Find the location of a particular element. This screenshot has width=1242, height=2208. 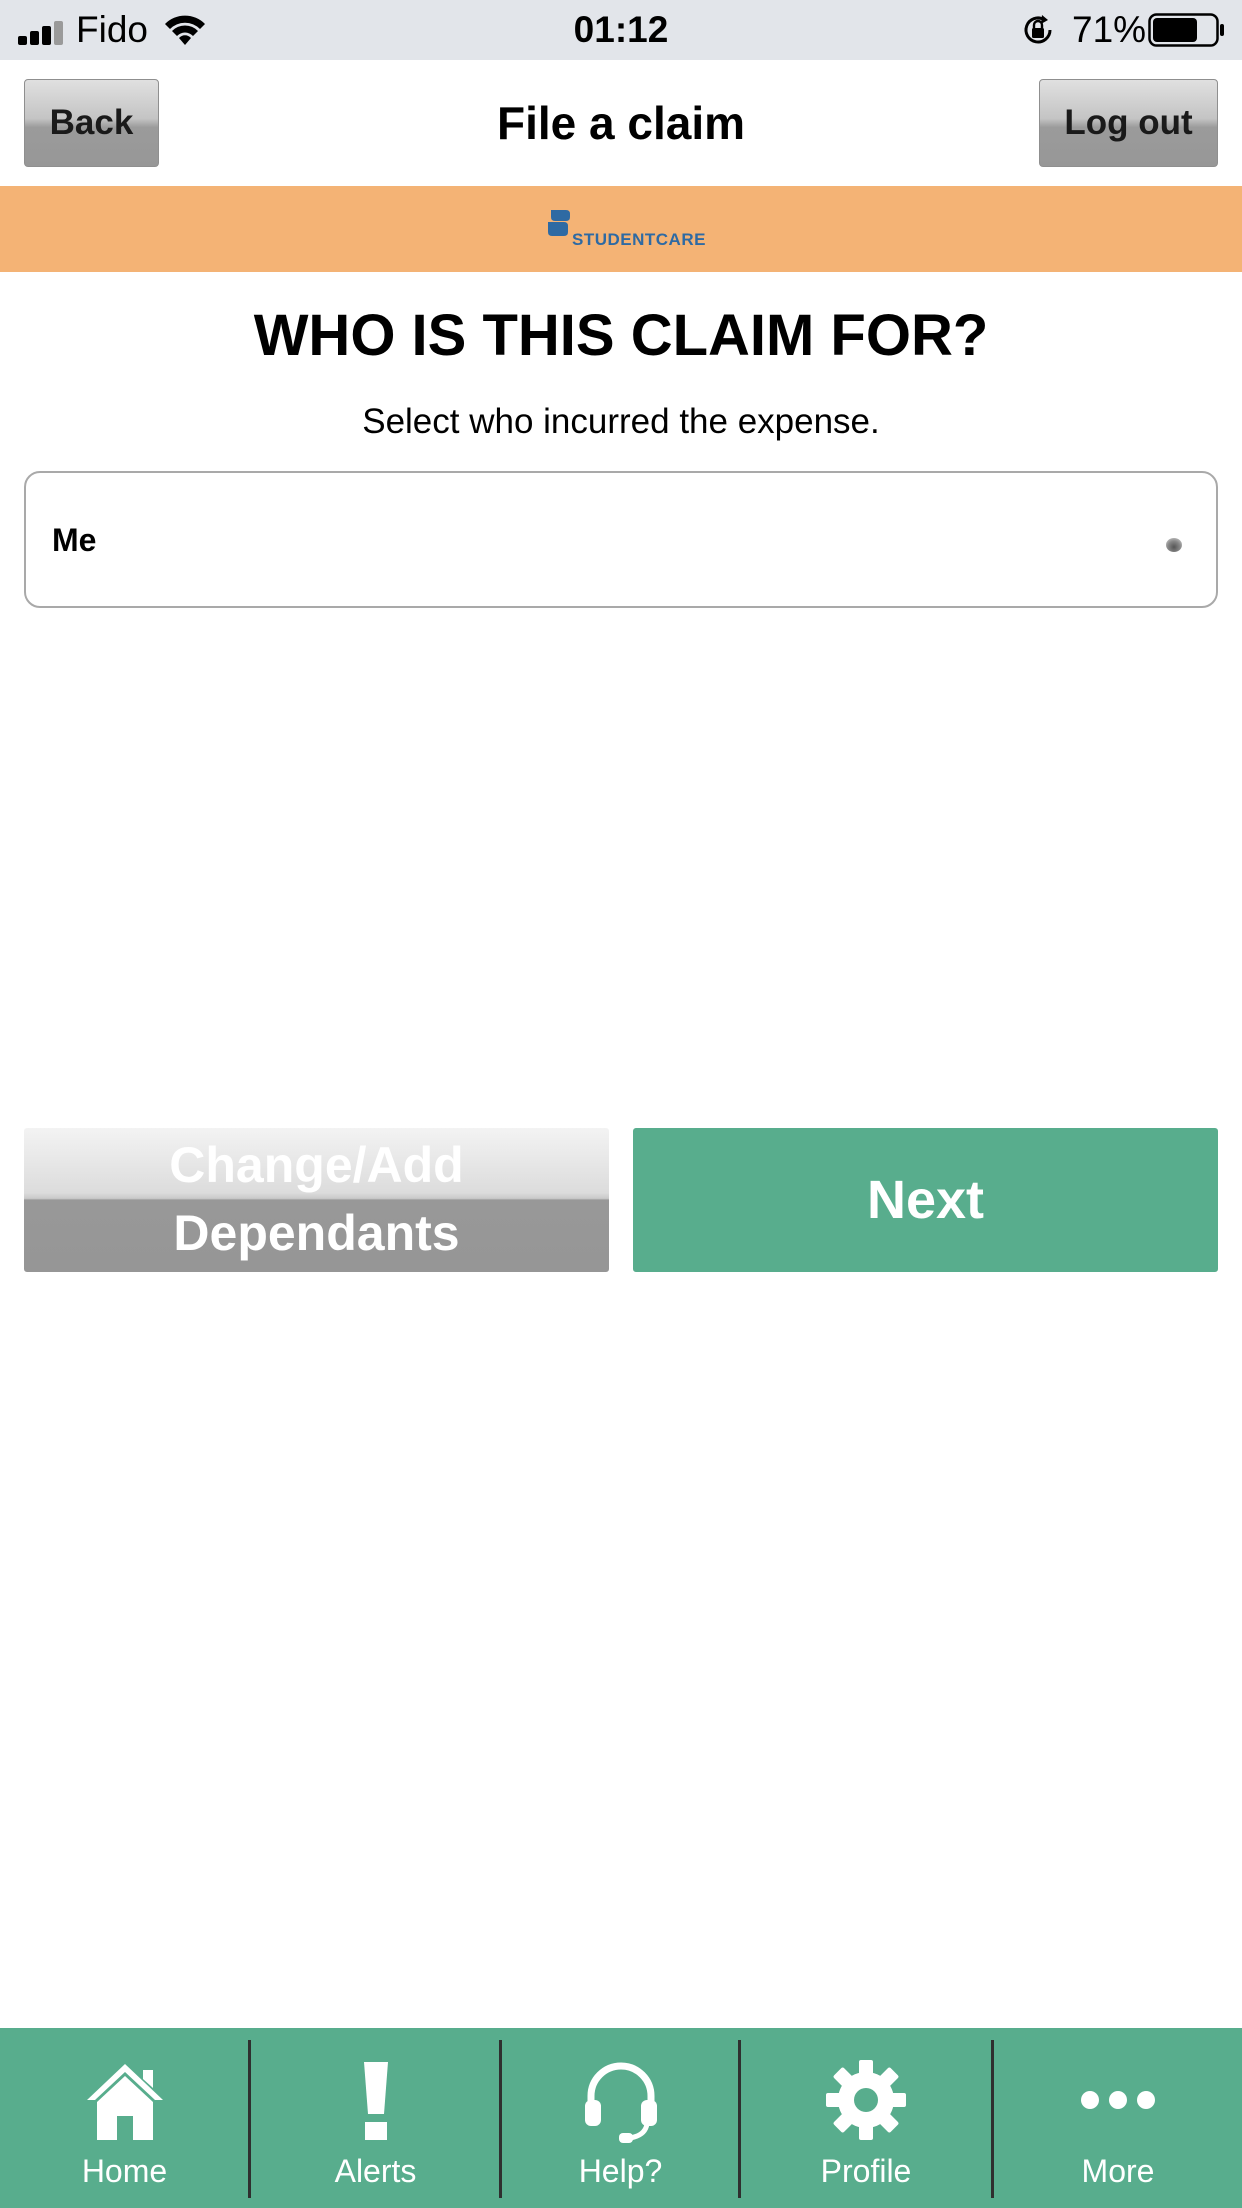

next-button: Next is located at coordinates (925, 1200).